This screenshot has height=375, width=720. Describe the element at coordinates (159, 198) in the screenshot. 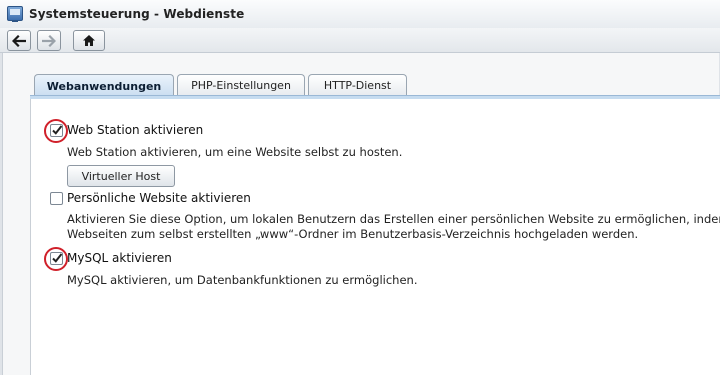

I see `personal-website-label: Persönliche Website aktivieren` at that location.